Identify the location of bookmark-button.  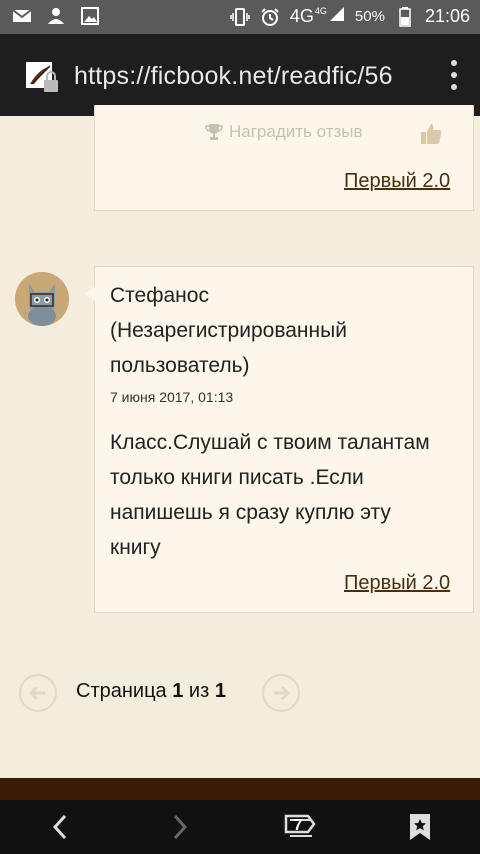
(420, 827).